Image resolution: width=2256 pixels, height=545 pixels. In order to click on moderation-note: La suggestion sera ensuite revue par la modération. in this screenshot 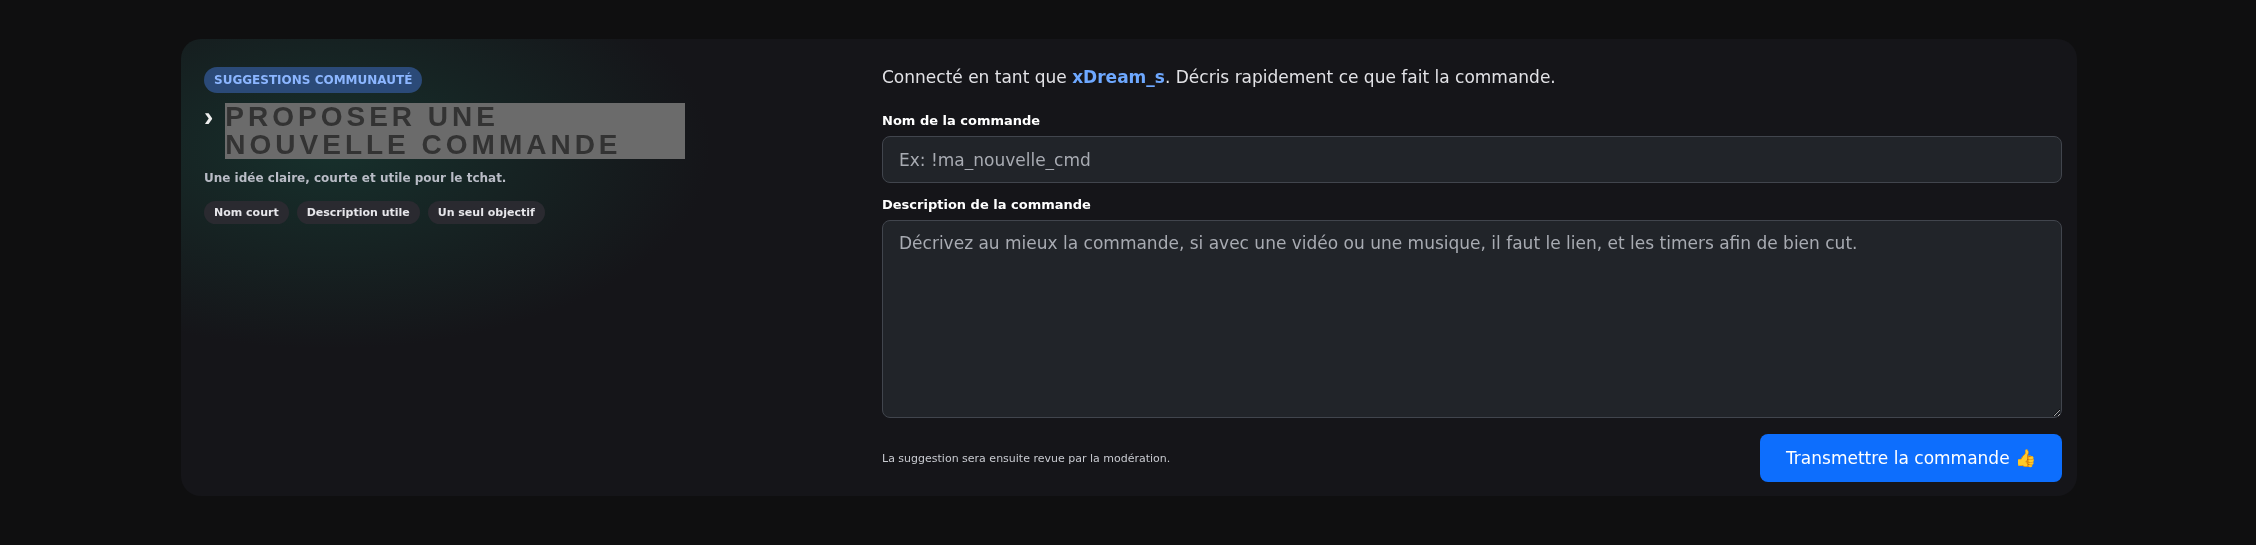, I will do `click(1026, 458)`.